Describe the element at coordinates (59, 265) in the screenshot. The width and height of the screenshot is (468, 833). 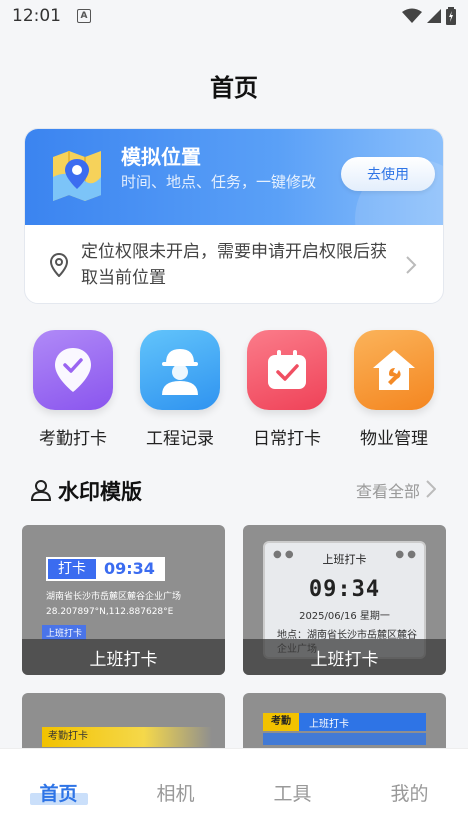
I see `location-pin-icon` at that location.